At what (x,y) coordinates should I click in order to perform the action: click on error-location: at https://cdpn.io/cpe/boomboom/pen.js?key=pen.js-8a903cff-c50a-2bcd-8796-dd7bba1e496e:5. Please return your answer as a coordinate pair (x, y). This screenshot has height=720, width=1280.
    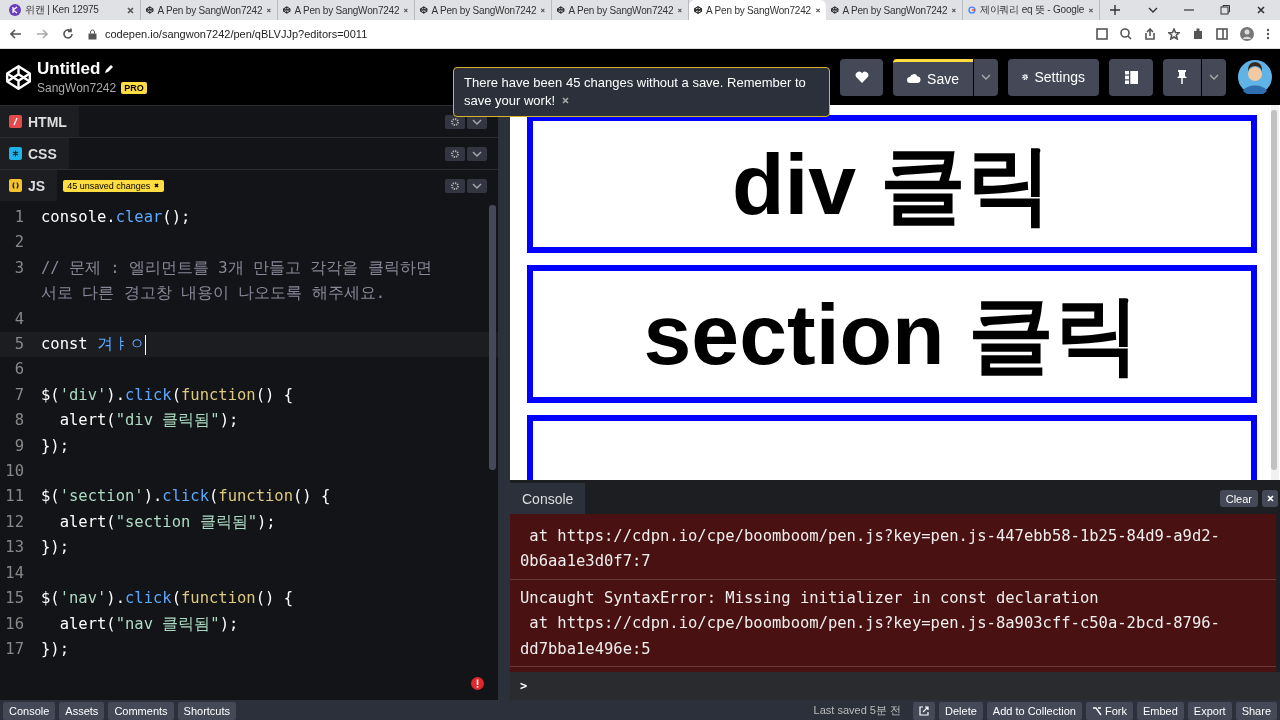
    Looking at the image, I should click on (870, 636).